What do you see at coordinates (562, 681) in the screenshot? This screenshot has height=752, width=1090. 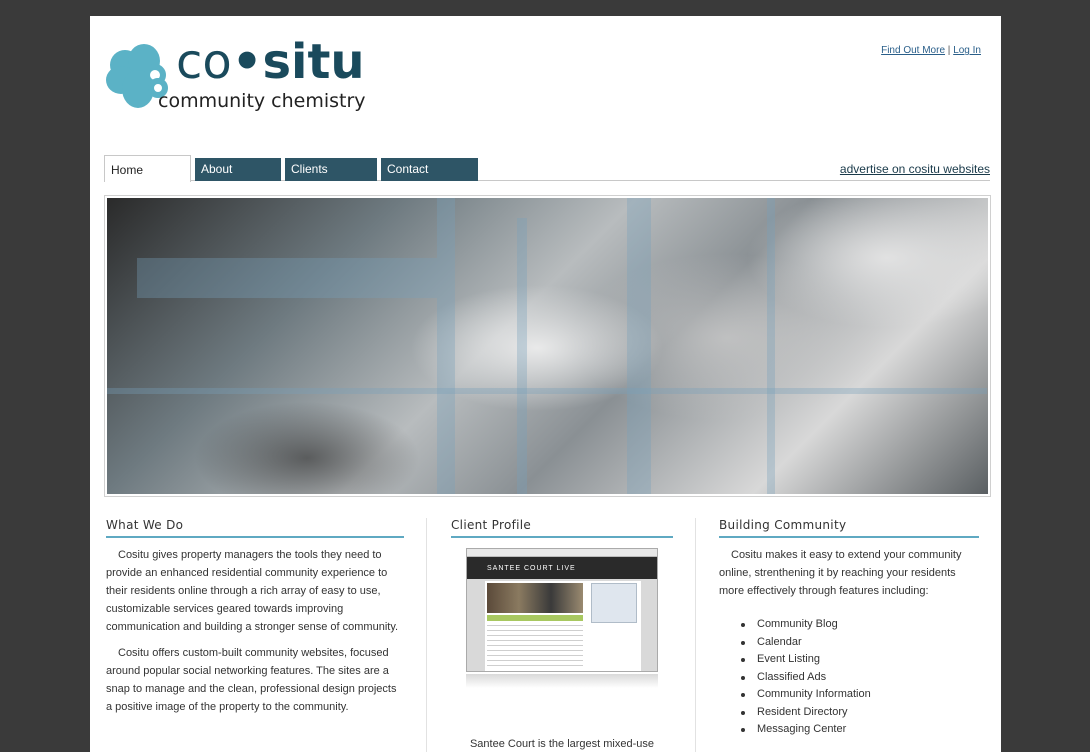 I see `screenshot-reflection` at bounding box center [562, 681].